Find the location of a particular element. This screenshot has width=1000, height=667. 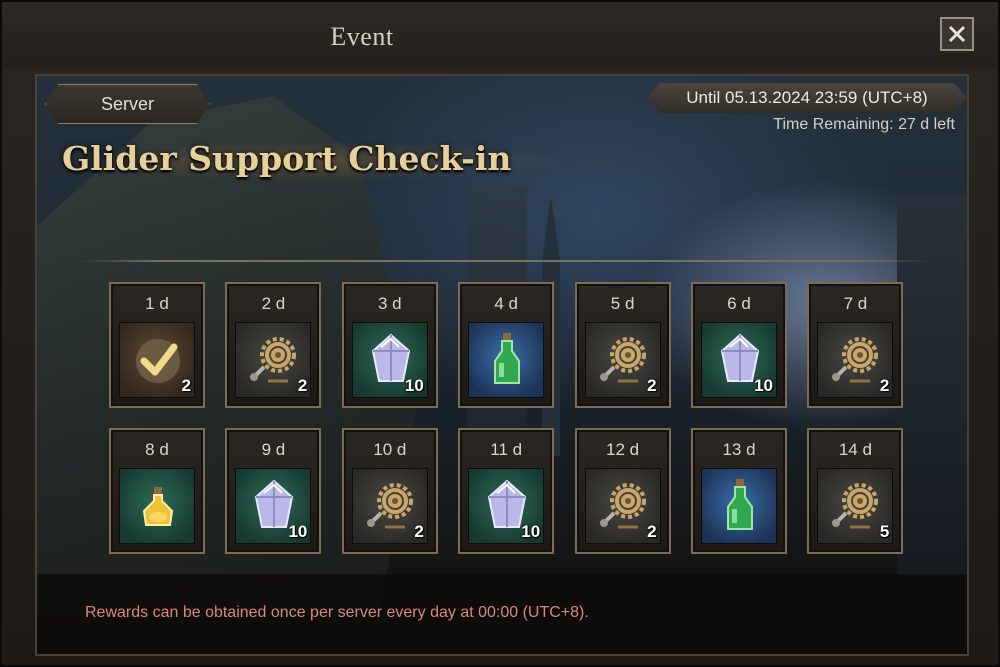

close-icon is located at coordinates (957, 34).